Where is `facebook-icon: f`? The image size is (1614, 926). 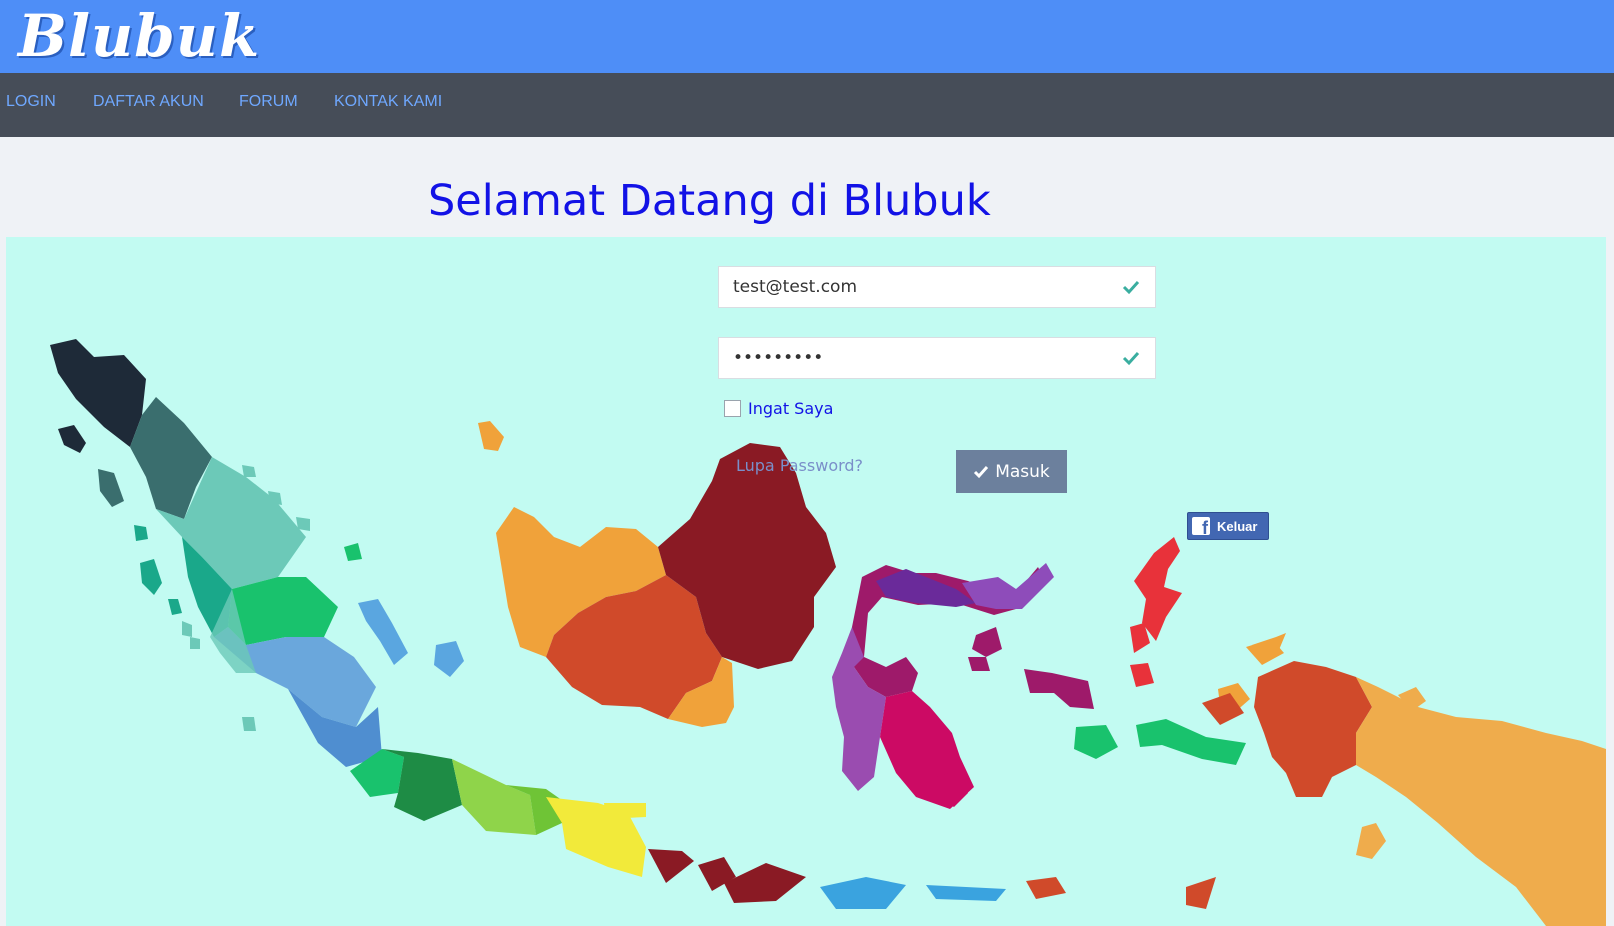
facebook-icon: f is located at coordinates (1201, 526).